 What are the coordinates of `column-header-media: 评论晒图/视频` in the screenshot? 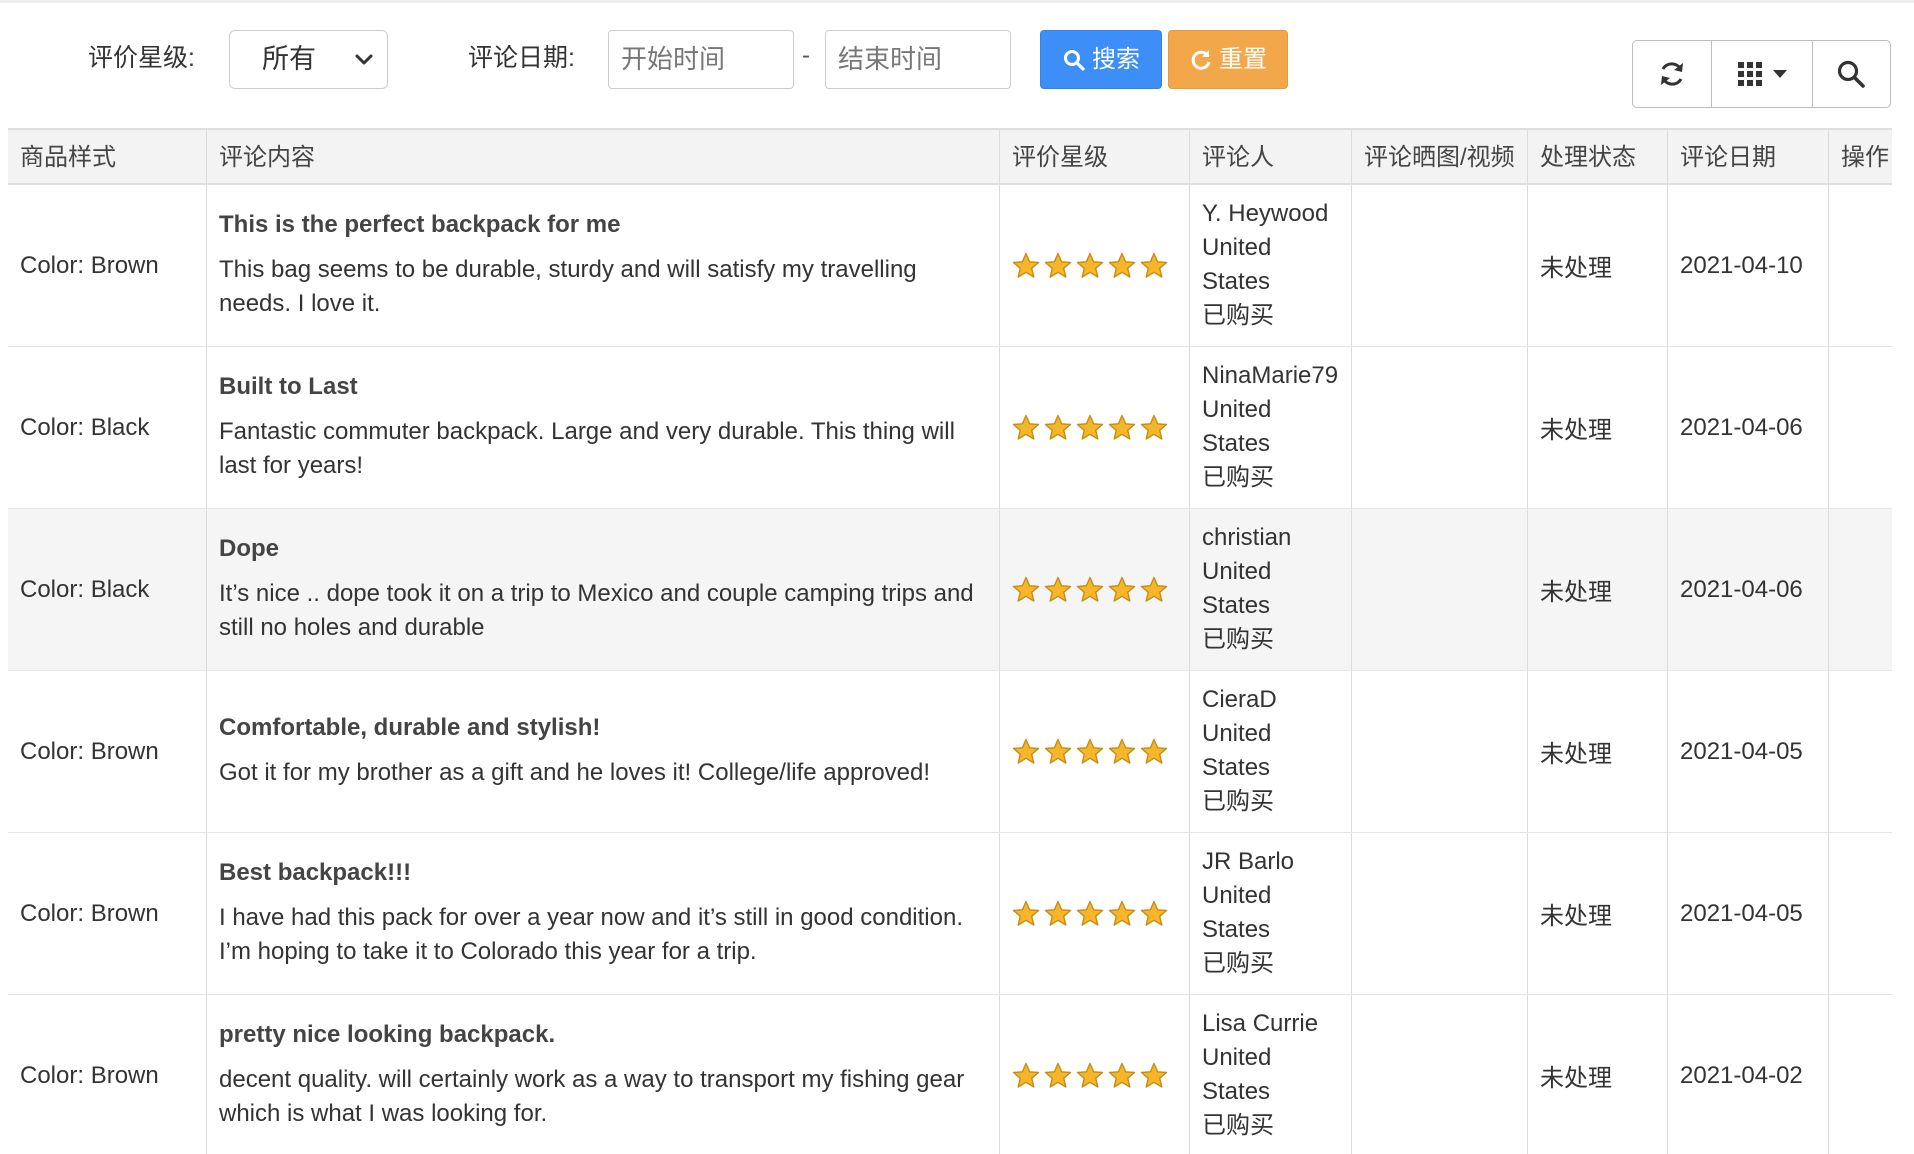 It's located at (1440, 157).